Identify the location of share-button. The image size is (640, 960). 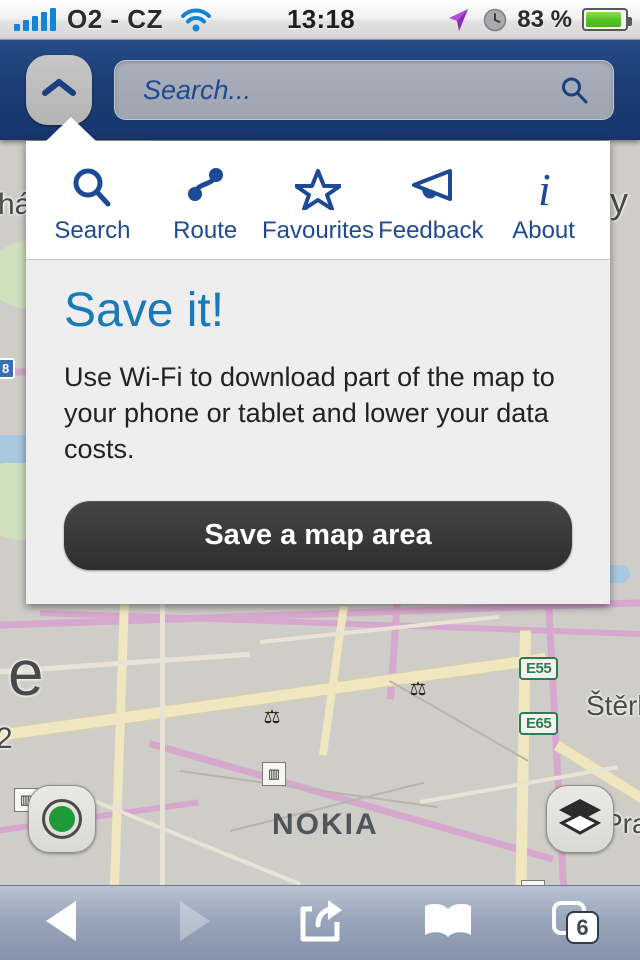
(320, 923).